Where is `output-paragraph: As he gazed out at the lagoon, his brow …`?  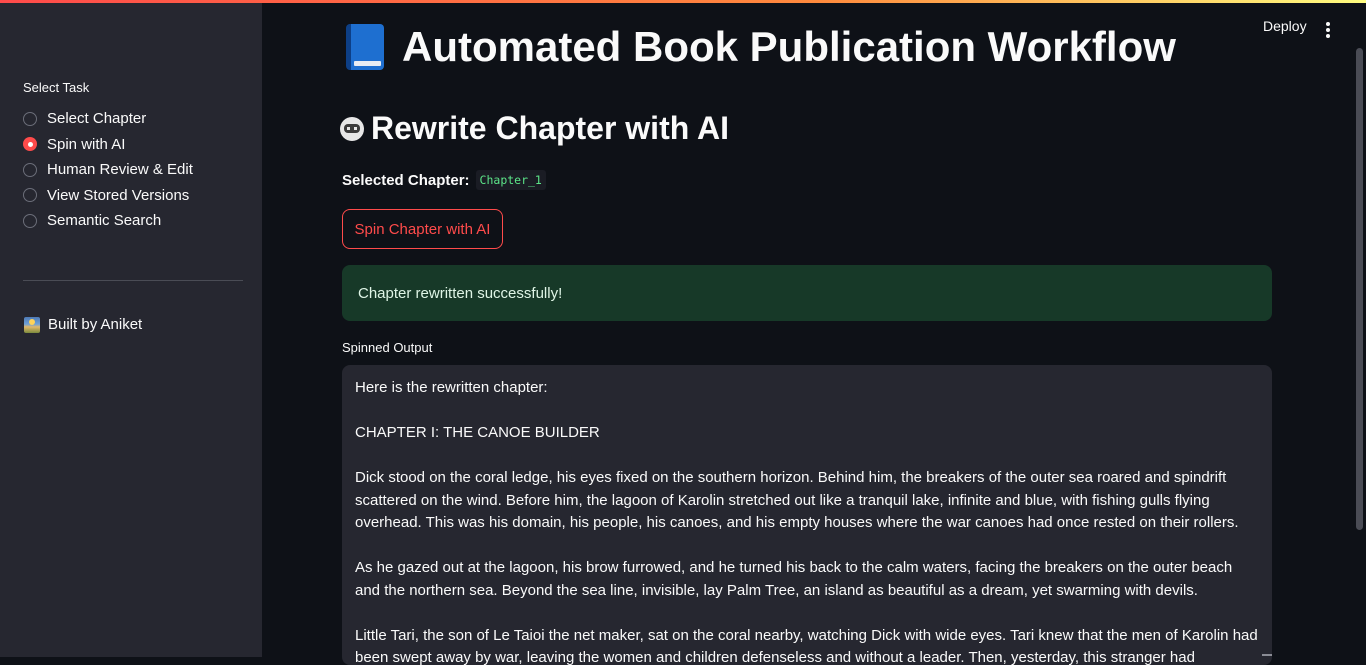 output-paragraph: As he gazed out at the lagoon, his brow … is located at coordinates (807, 579).